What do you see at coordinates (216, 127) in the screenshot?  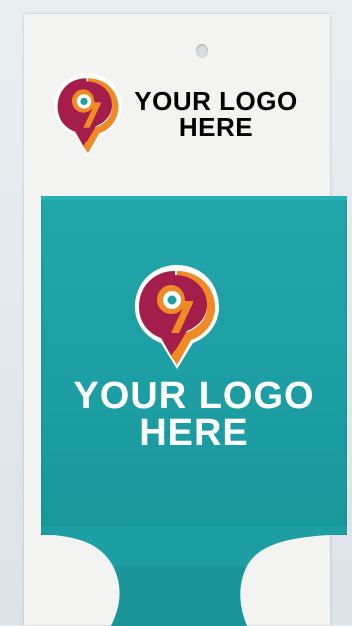 I see `card-logo-line2: HERE` at bounding box center [216, 127].